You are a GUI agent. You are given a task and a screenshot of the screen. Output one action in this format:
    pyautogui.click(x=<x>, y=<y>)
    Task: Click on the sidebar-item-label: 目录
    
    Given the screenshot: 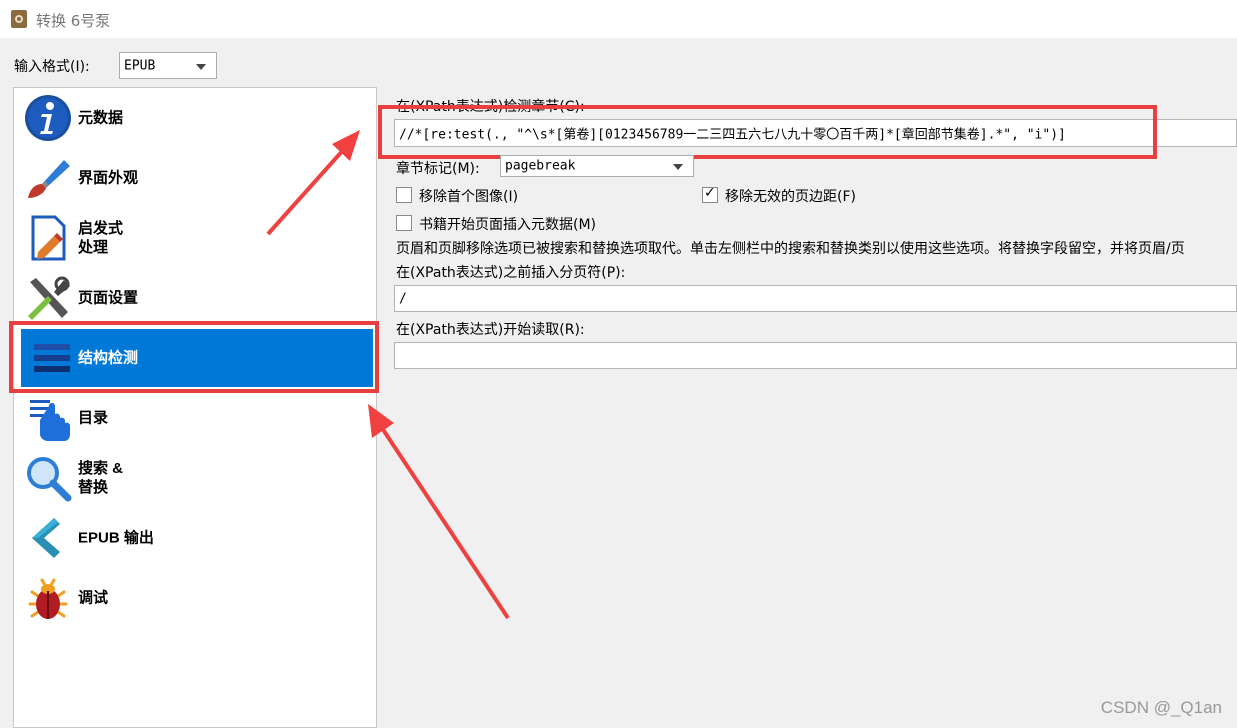 What is the action you would take?
    pyautogui.click(x=93, y=418)
    